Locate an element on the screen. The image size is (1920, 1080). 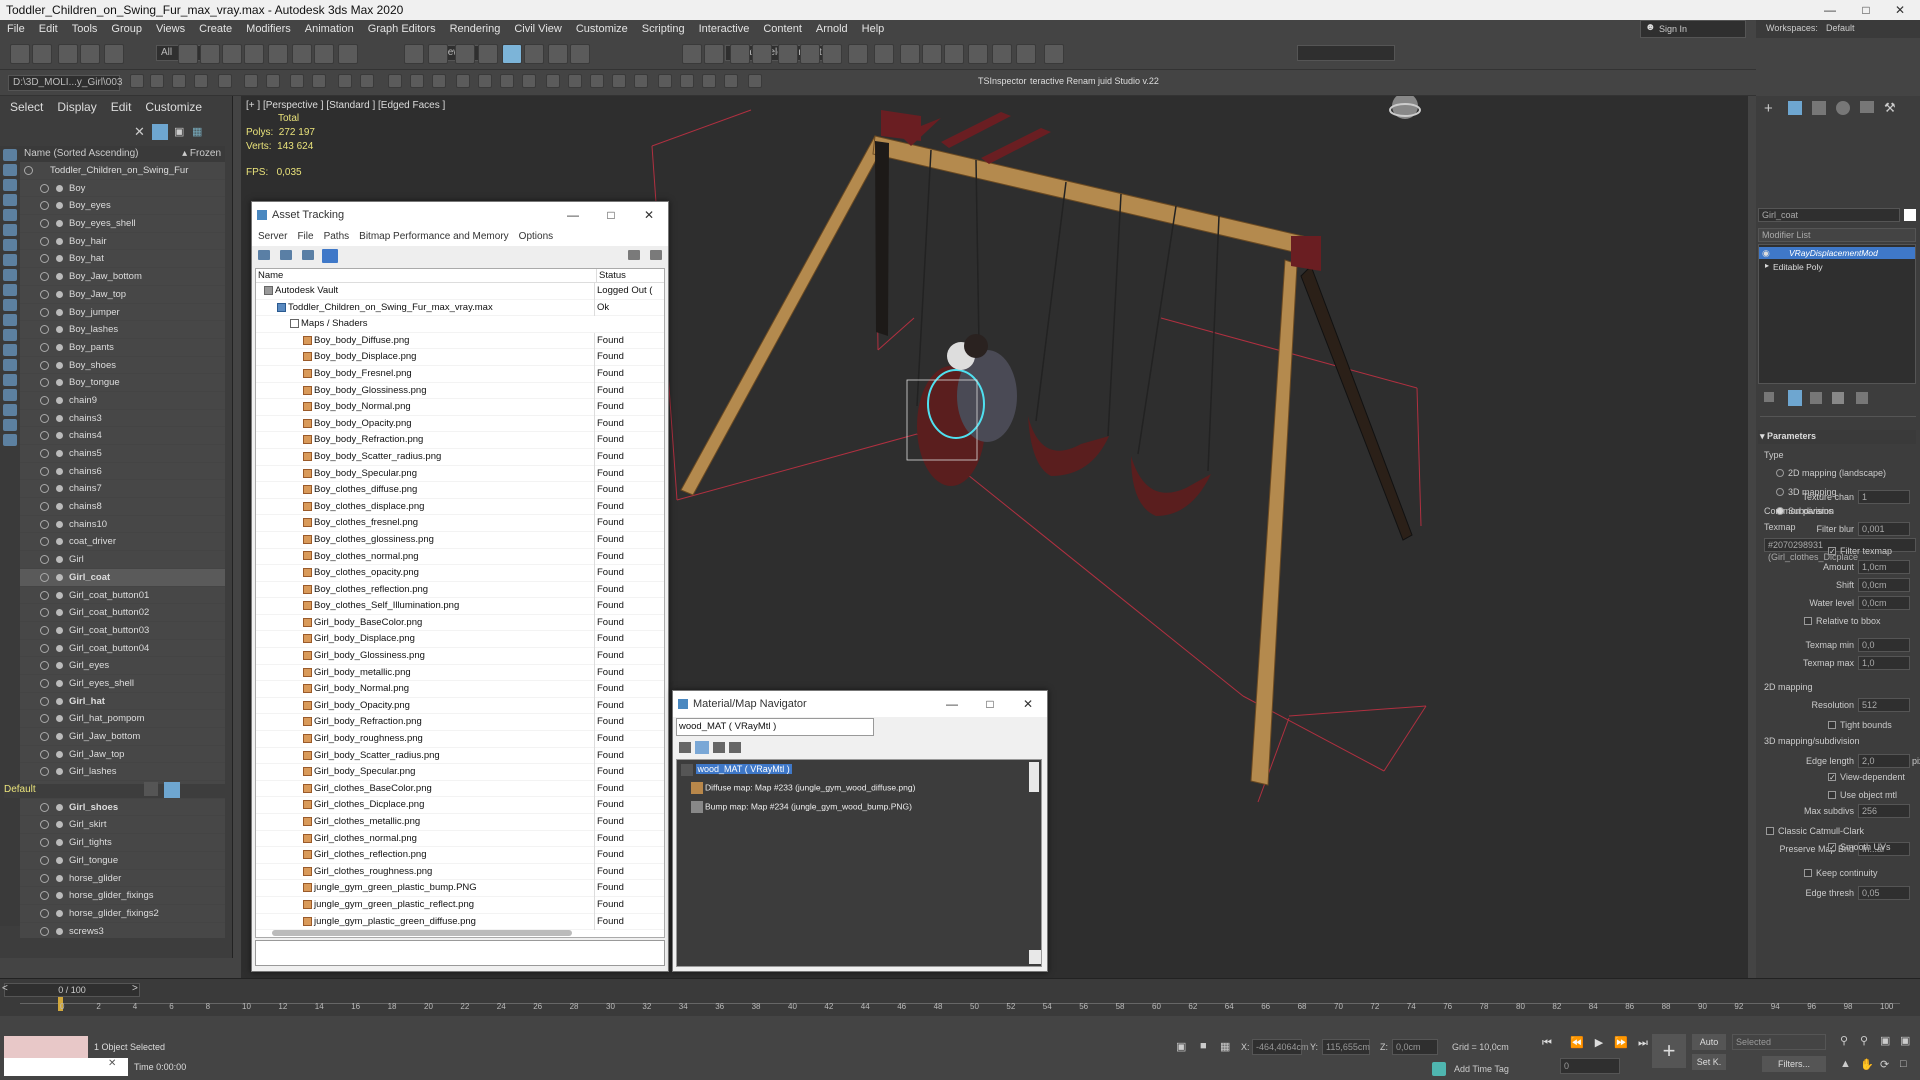
parameters-rollout: ▾ Parameters is located at coordinates (1837, 437).